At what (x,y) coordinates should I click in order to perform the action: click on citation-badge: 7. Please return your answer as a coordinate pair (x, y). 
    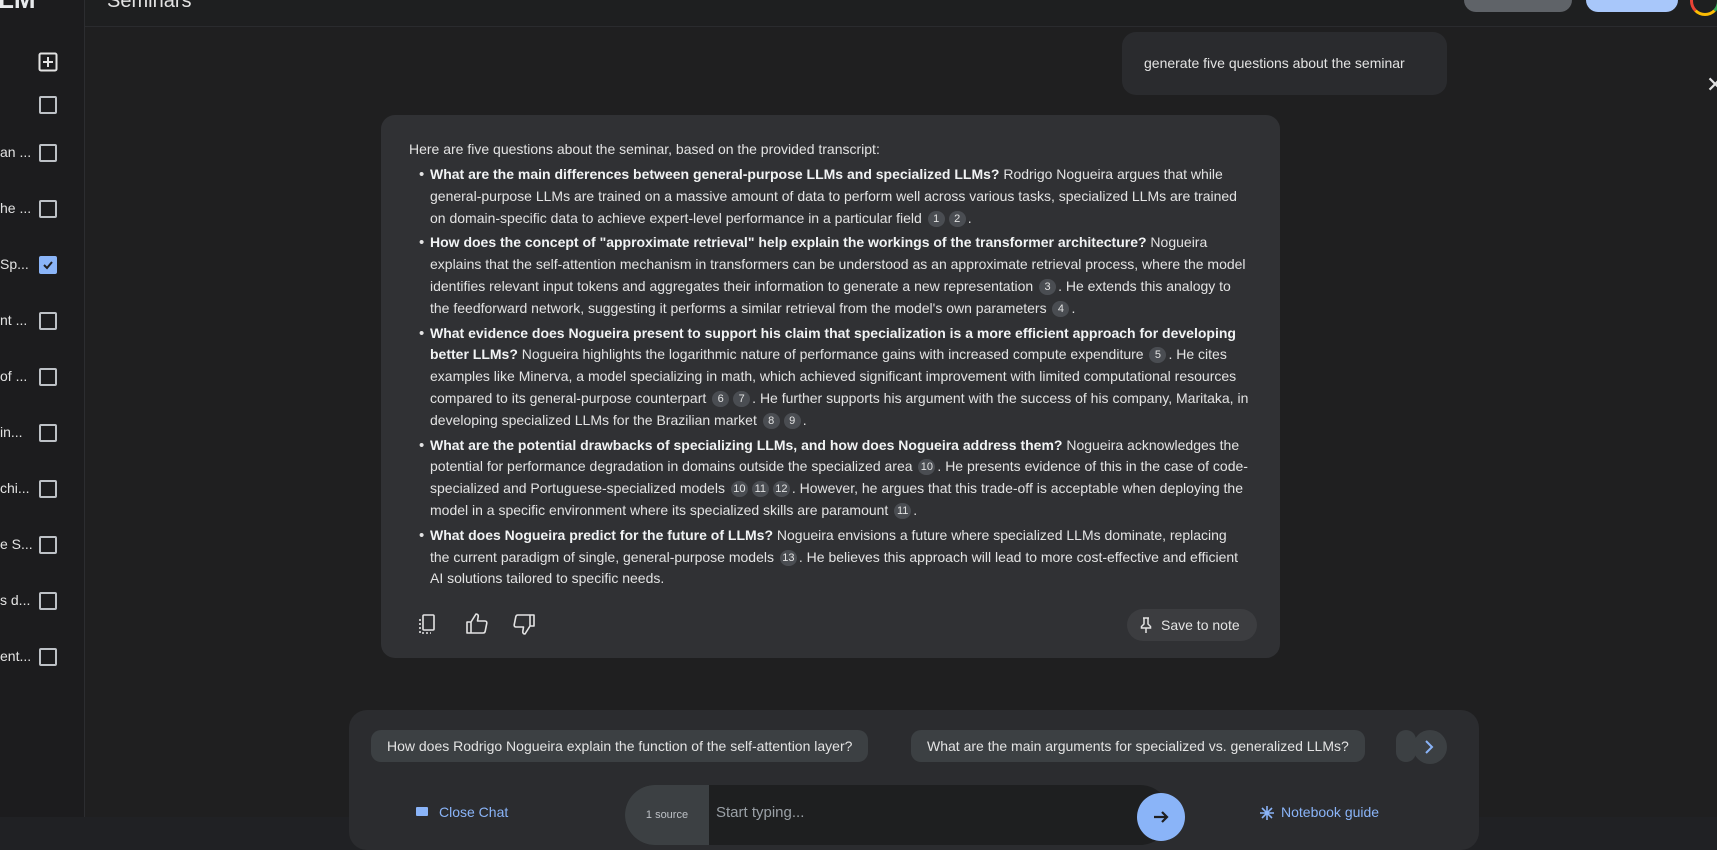
    Looking at the image, I should click on (742, 398).